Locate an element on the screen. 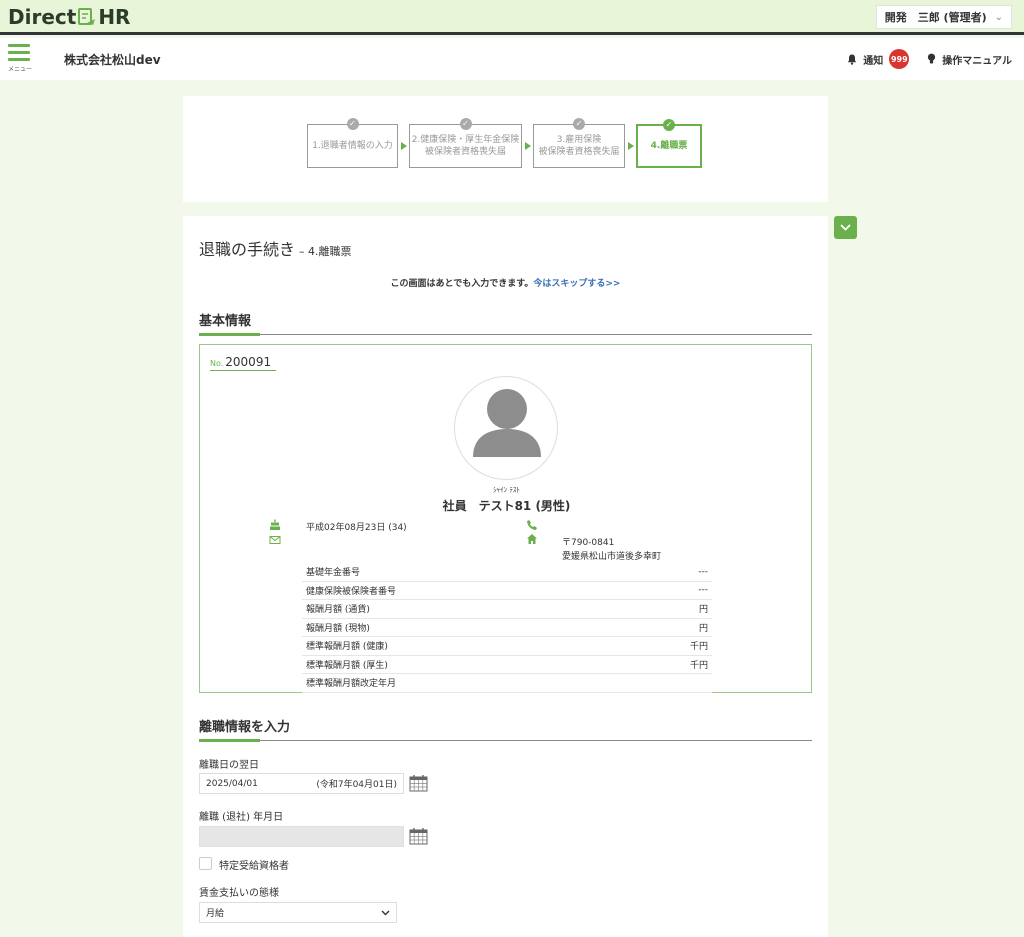 This screenshot has width=1024, height=937. birthdate: 平成02年08月23日 (34) is located at coordinates (356, 528).